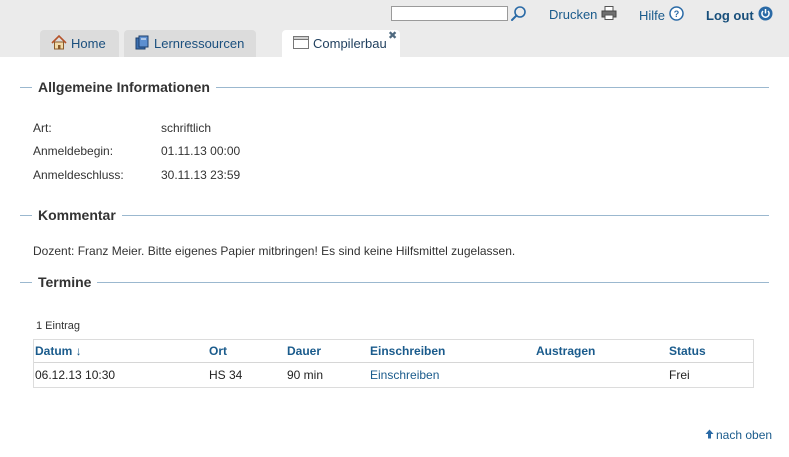 The width and height of the screenshot is (789, 457). Describe the element at coordinates (304, 351) in the screenshot. I see `column-header-dauer: Dauer` at that location.